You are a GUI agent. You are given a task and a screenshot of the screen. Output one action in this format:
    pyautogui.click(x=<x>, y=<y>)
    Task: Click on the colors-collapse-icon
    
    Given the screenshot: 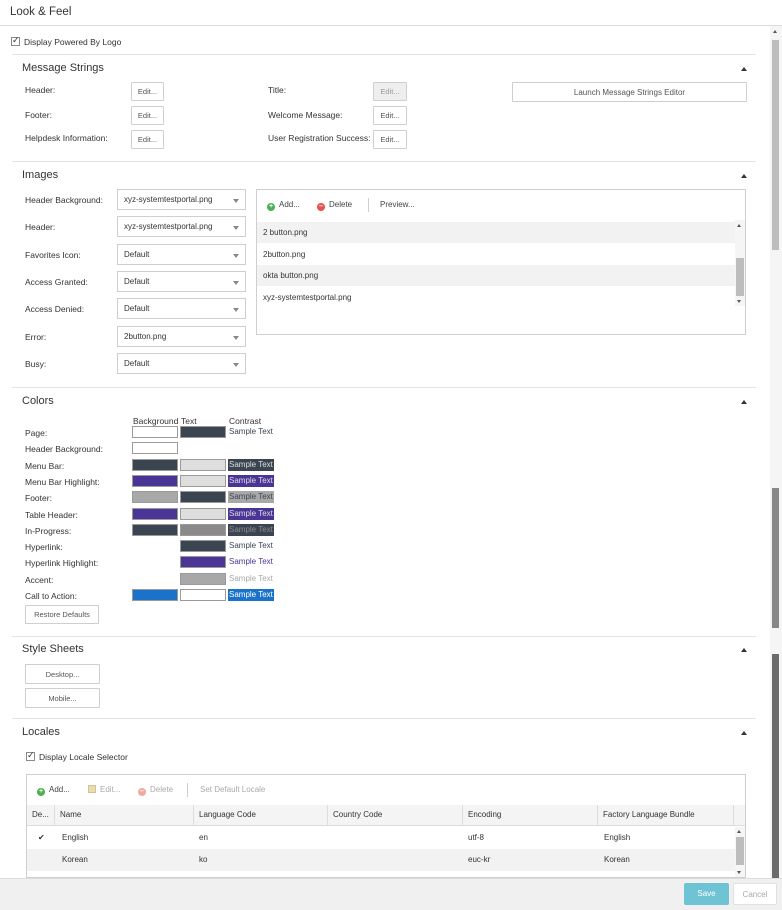 What is the action you would take?
    pyautogui.click(x=744, y=402)
    